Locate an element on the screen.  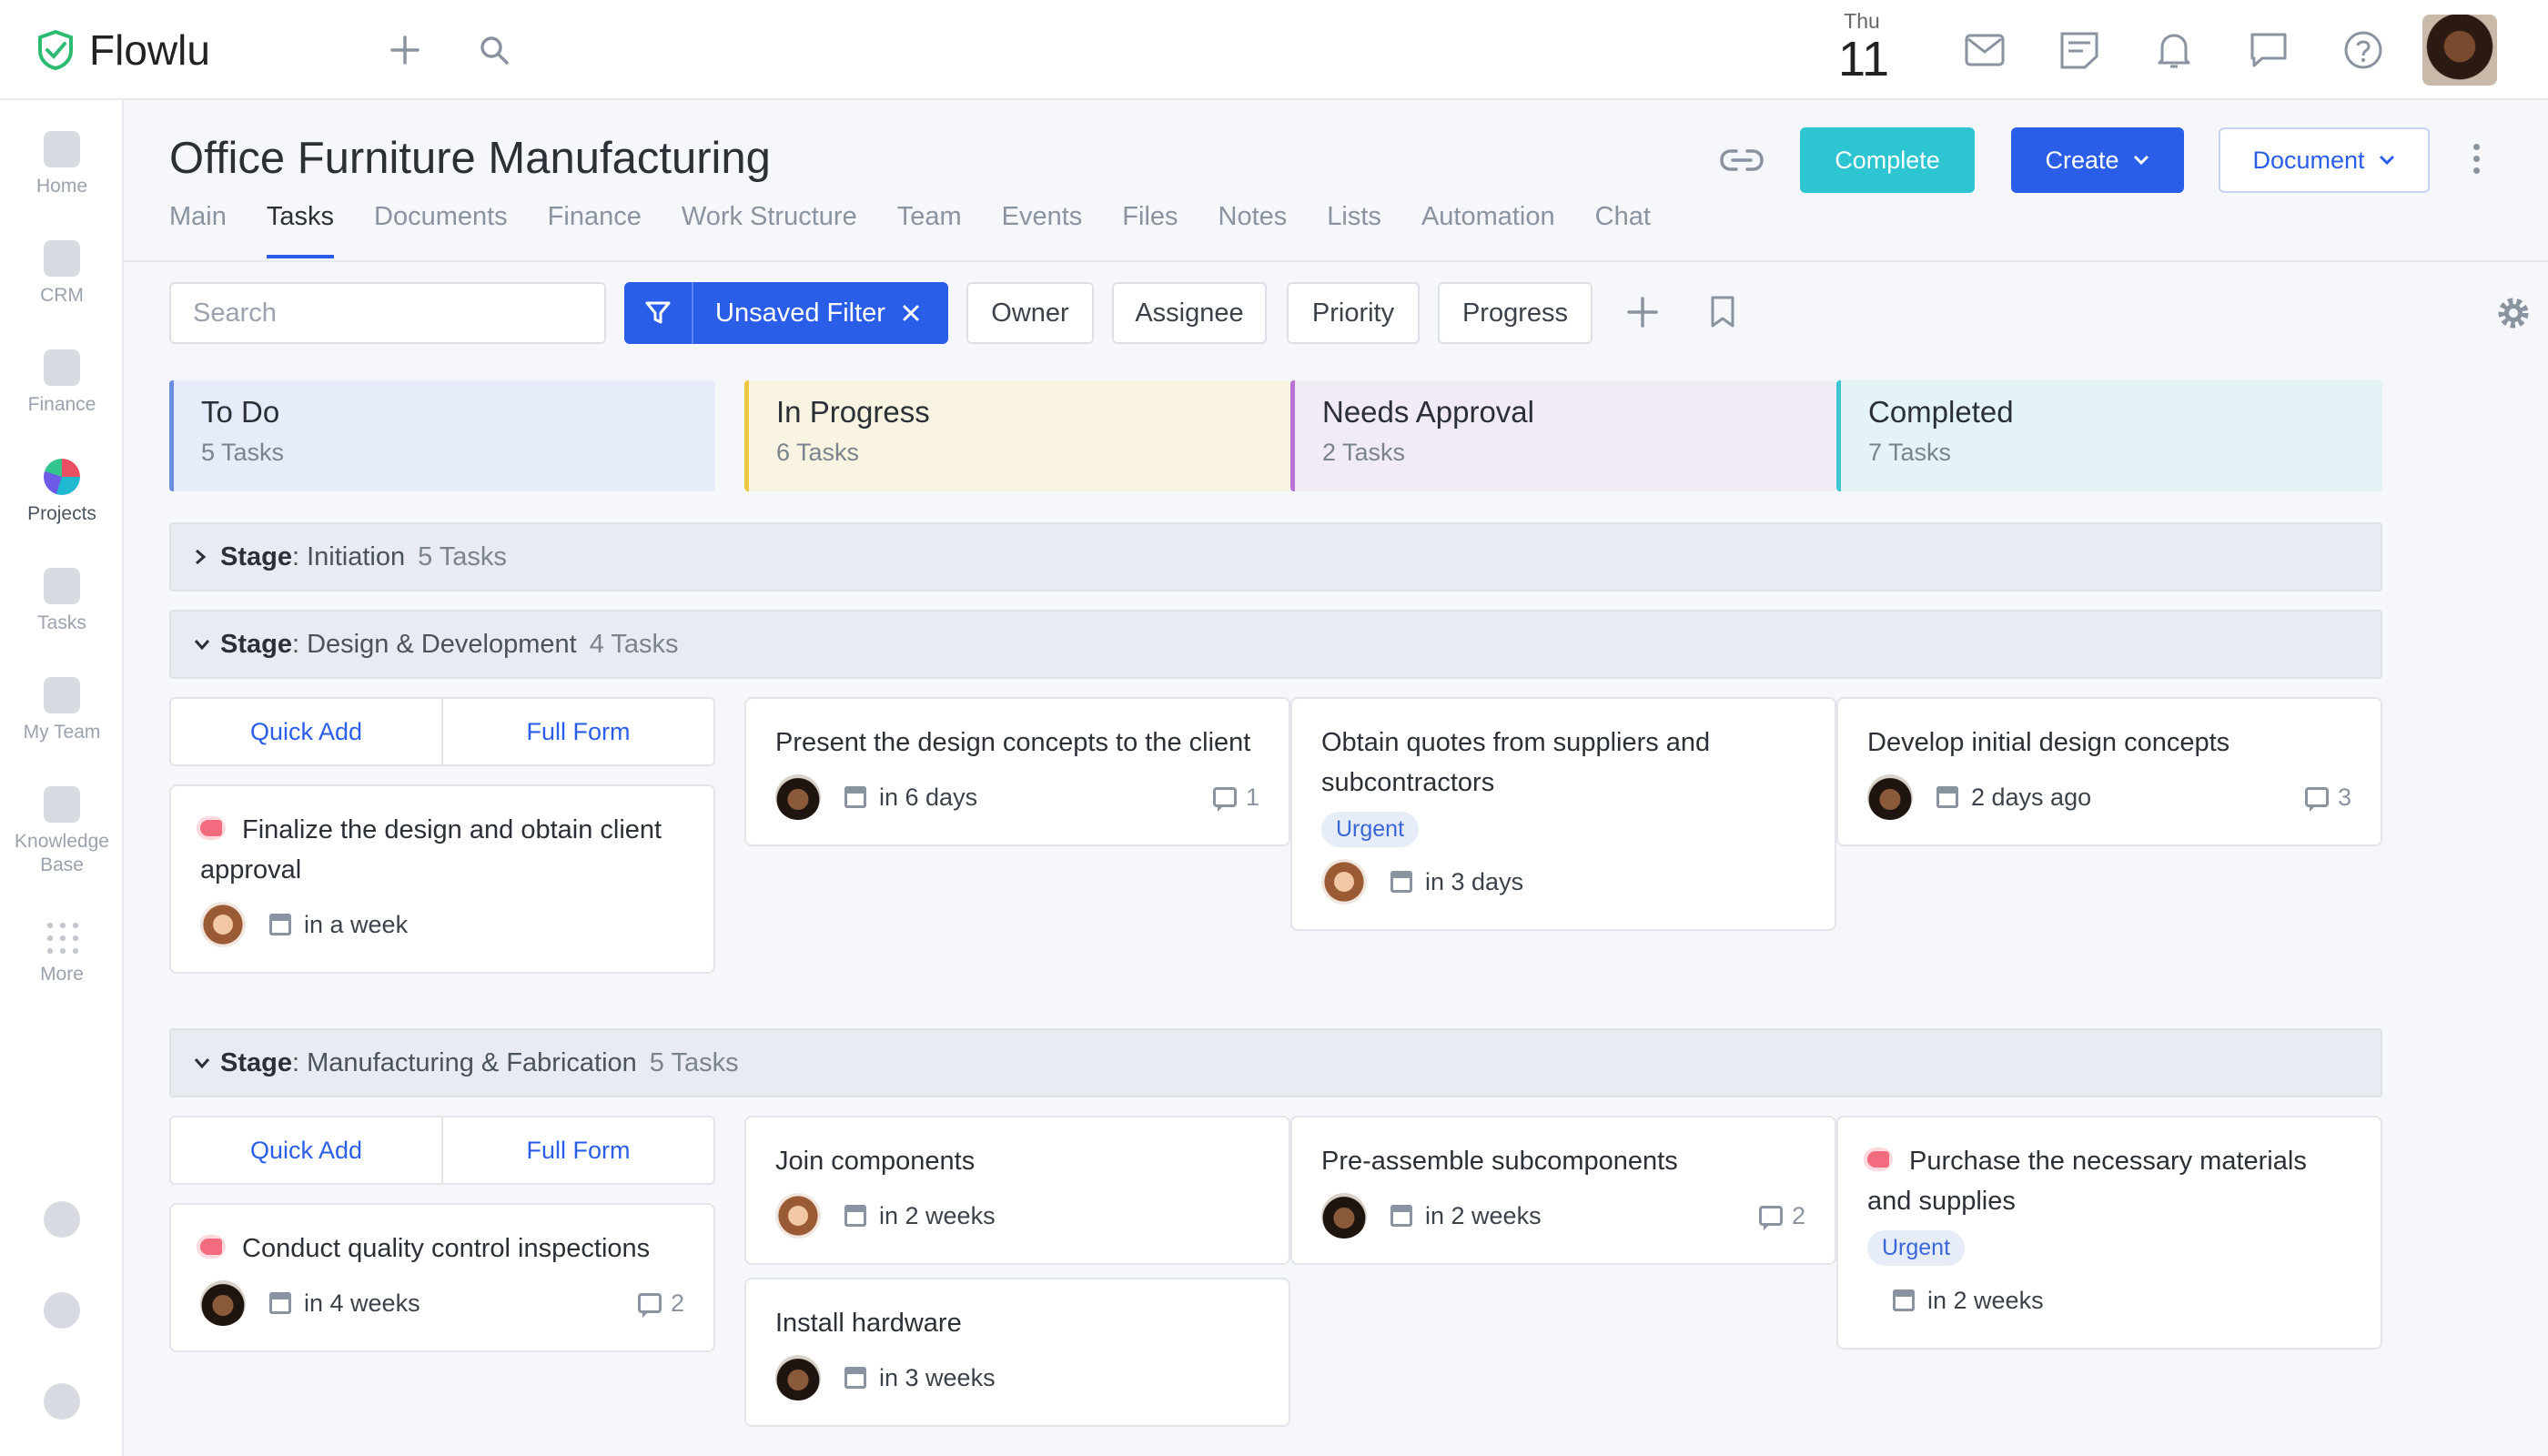
sidebar-item-home: Home is located at coordinates (62, 164).